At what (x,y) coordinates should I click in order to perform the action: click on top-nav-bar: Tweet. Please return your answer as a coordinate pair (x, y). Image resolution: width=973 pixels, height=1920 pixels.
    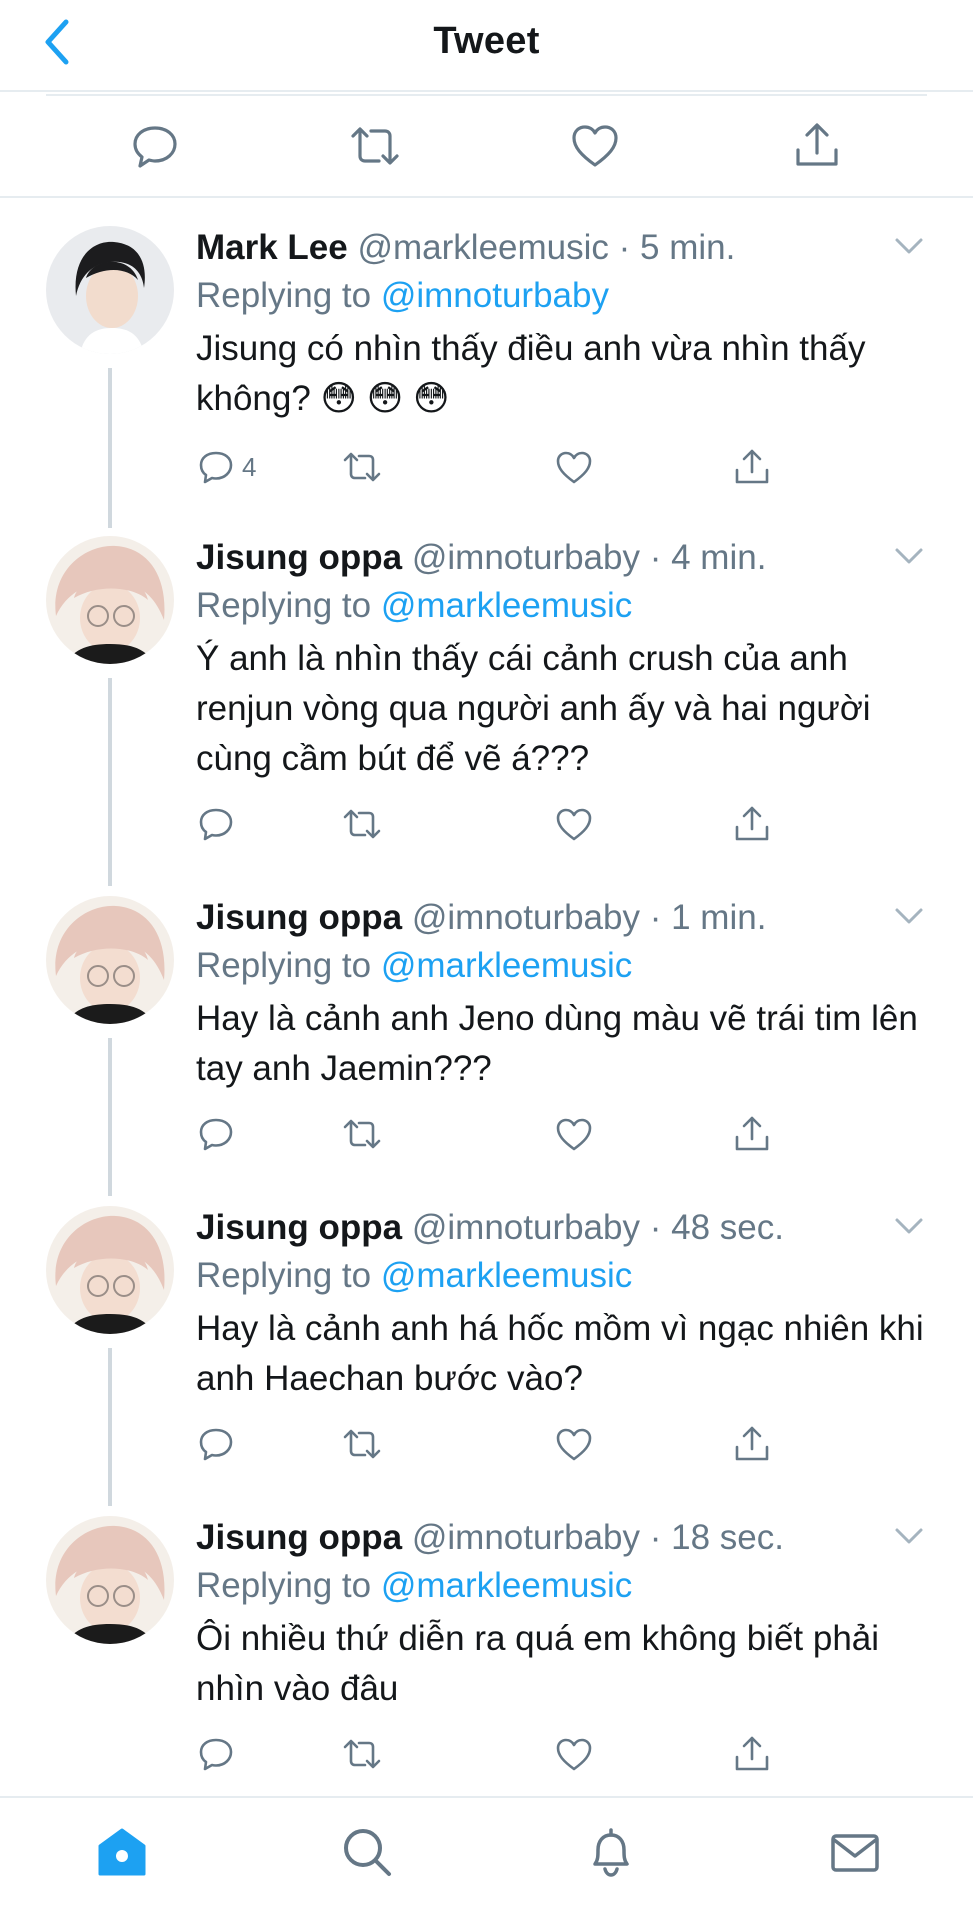
    Looking at the image, I should click on (486, 46).